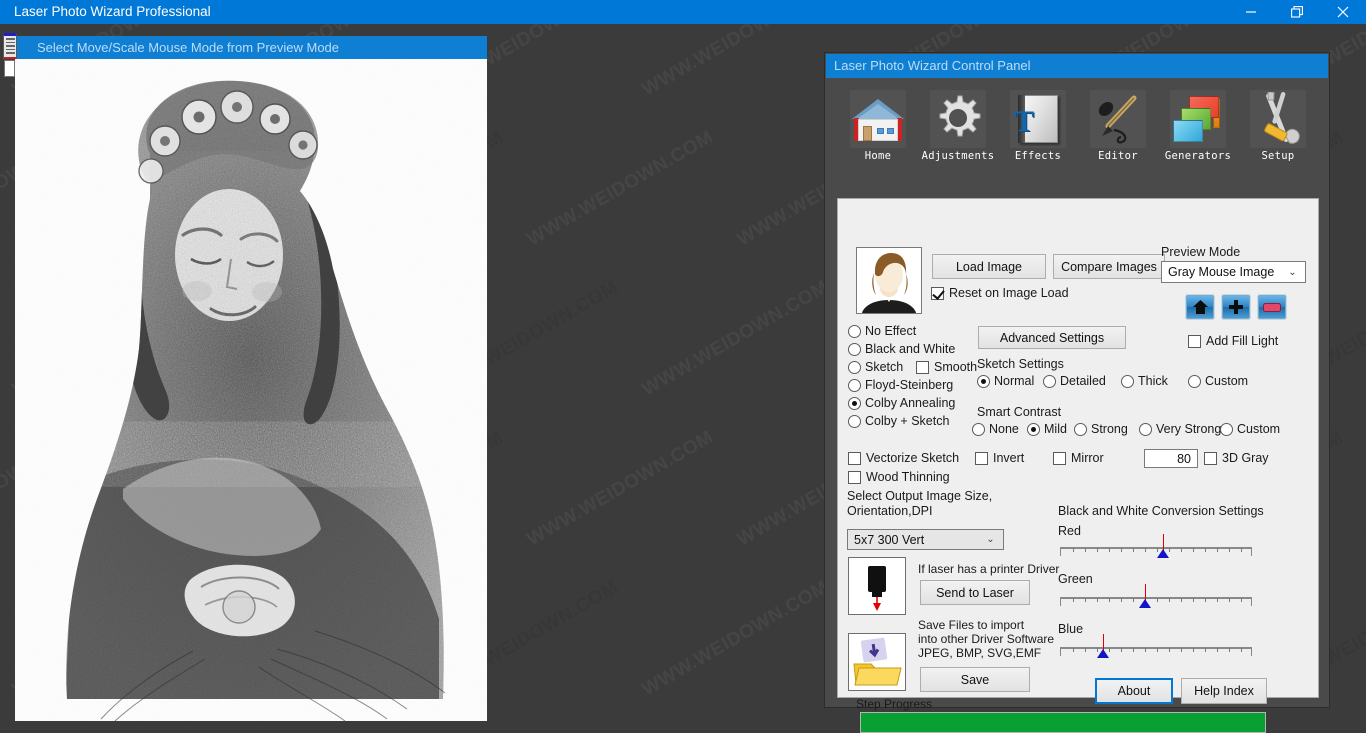 This screenshot has height=733, width=1366. What do you see at coordinates (975, 592) in the screenshot?
I see `send-to-laser-button: Send to Laser` at bounding box center [975, 592].